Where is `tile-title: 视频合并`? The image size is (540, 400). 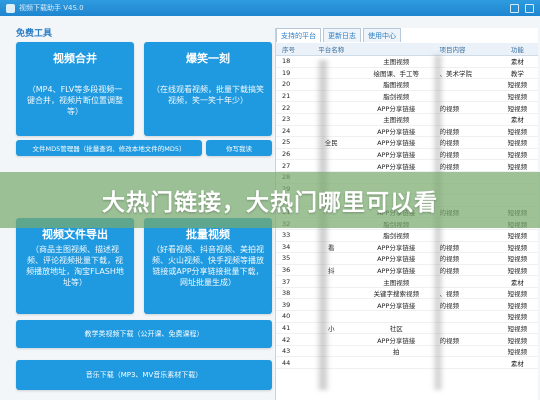 tile-title: 视频合并 is located at coordinates (75, 58).